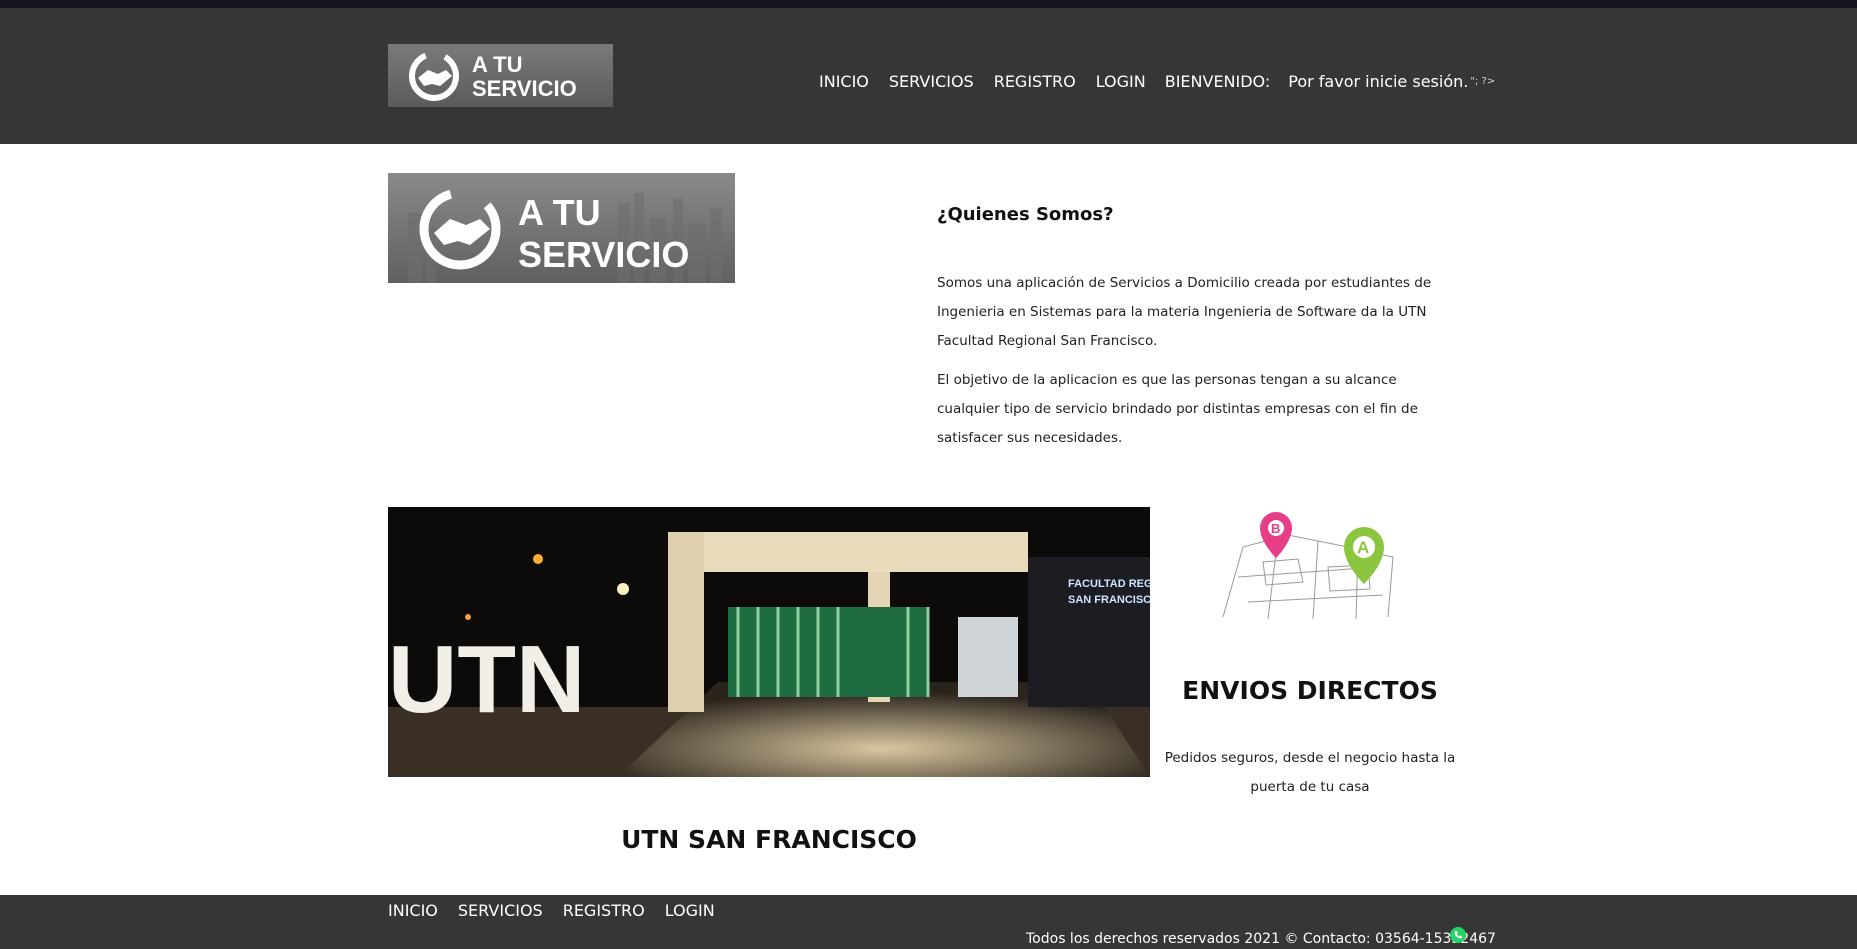 This screenshot has width=1857, height=949. Describe the element at coordinates (1025, 214) in the screenshot. I see `about-title: ¿Quienes Somos?` at that location.